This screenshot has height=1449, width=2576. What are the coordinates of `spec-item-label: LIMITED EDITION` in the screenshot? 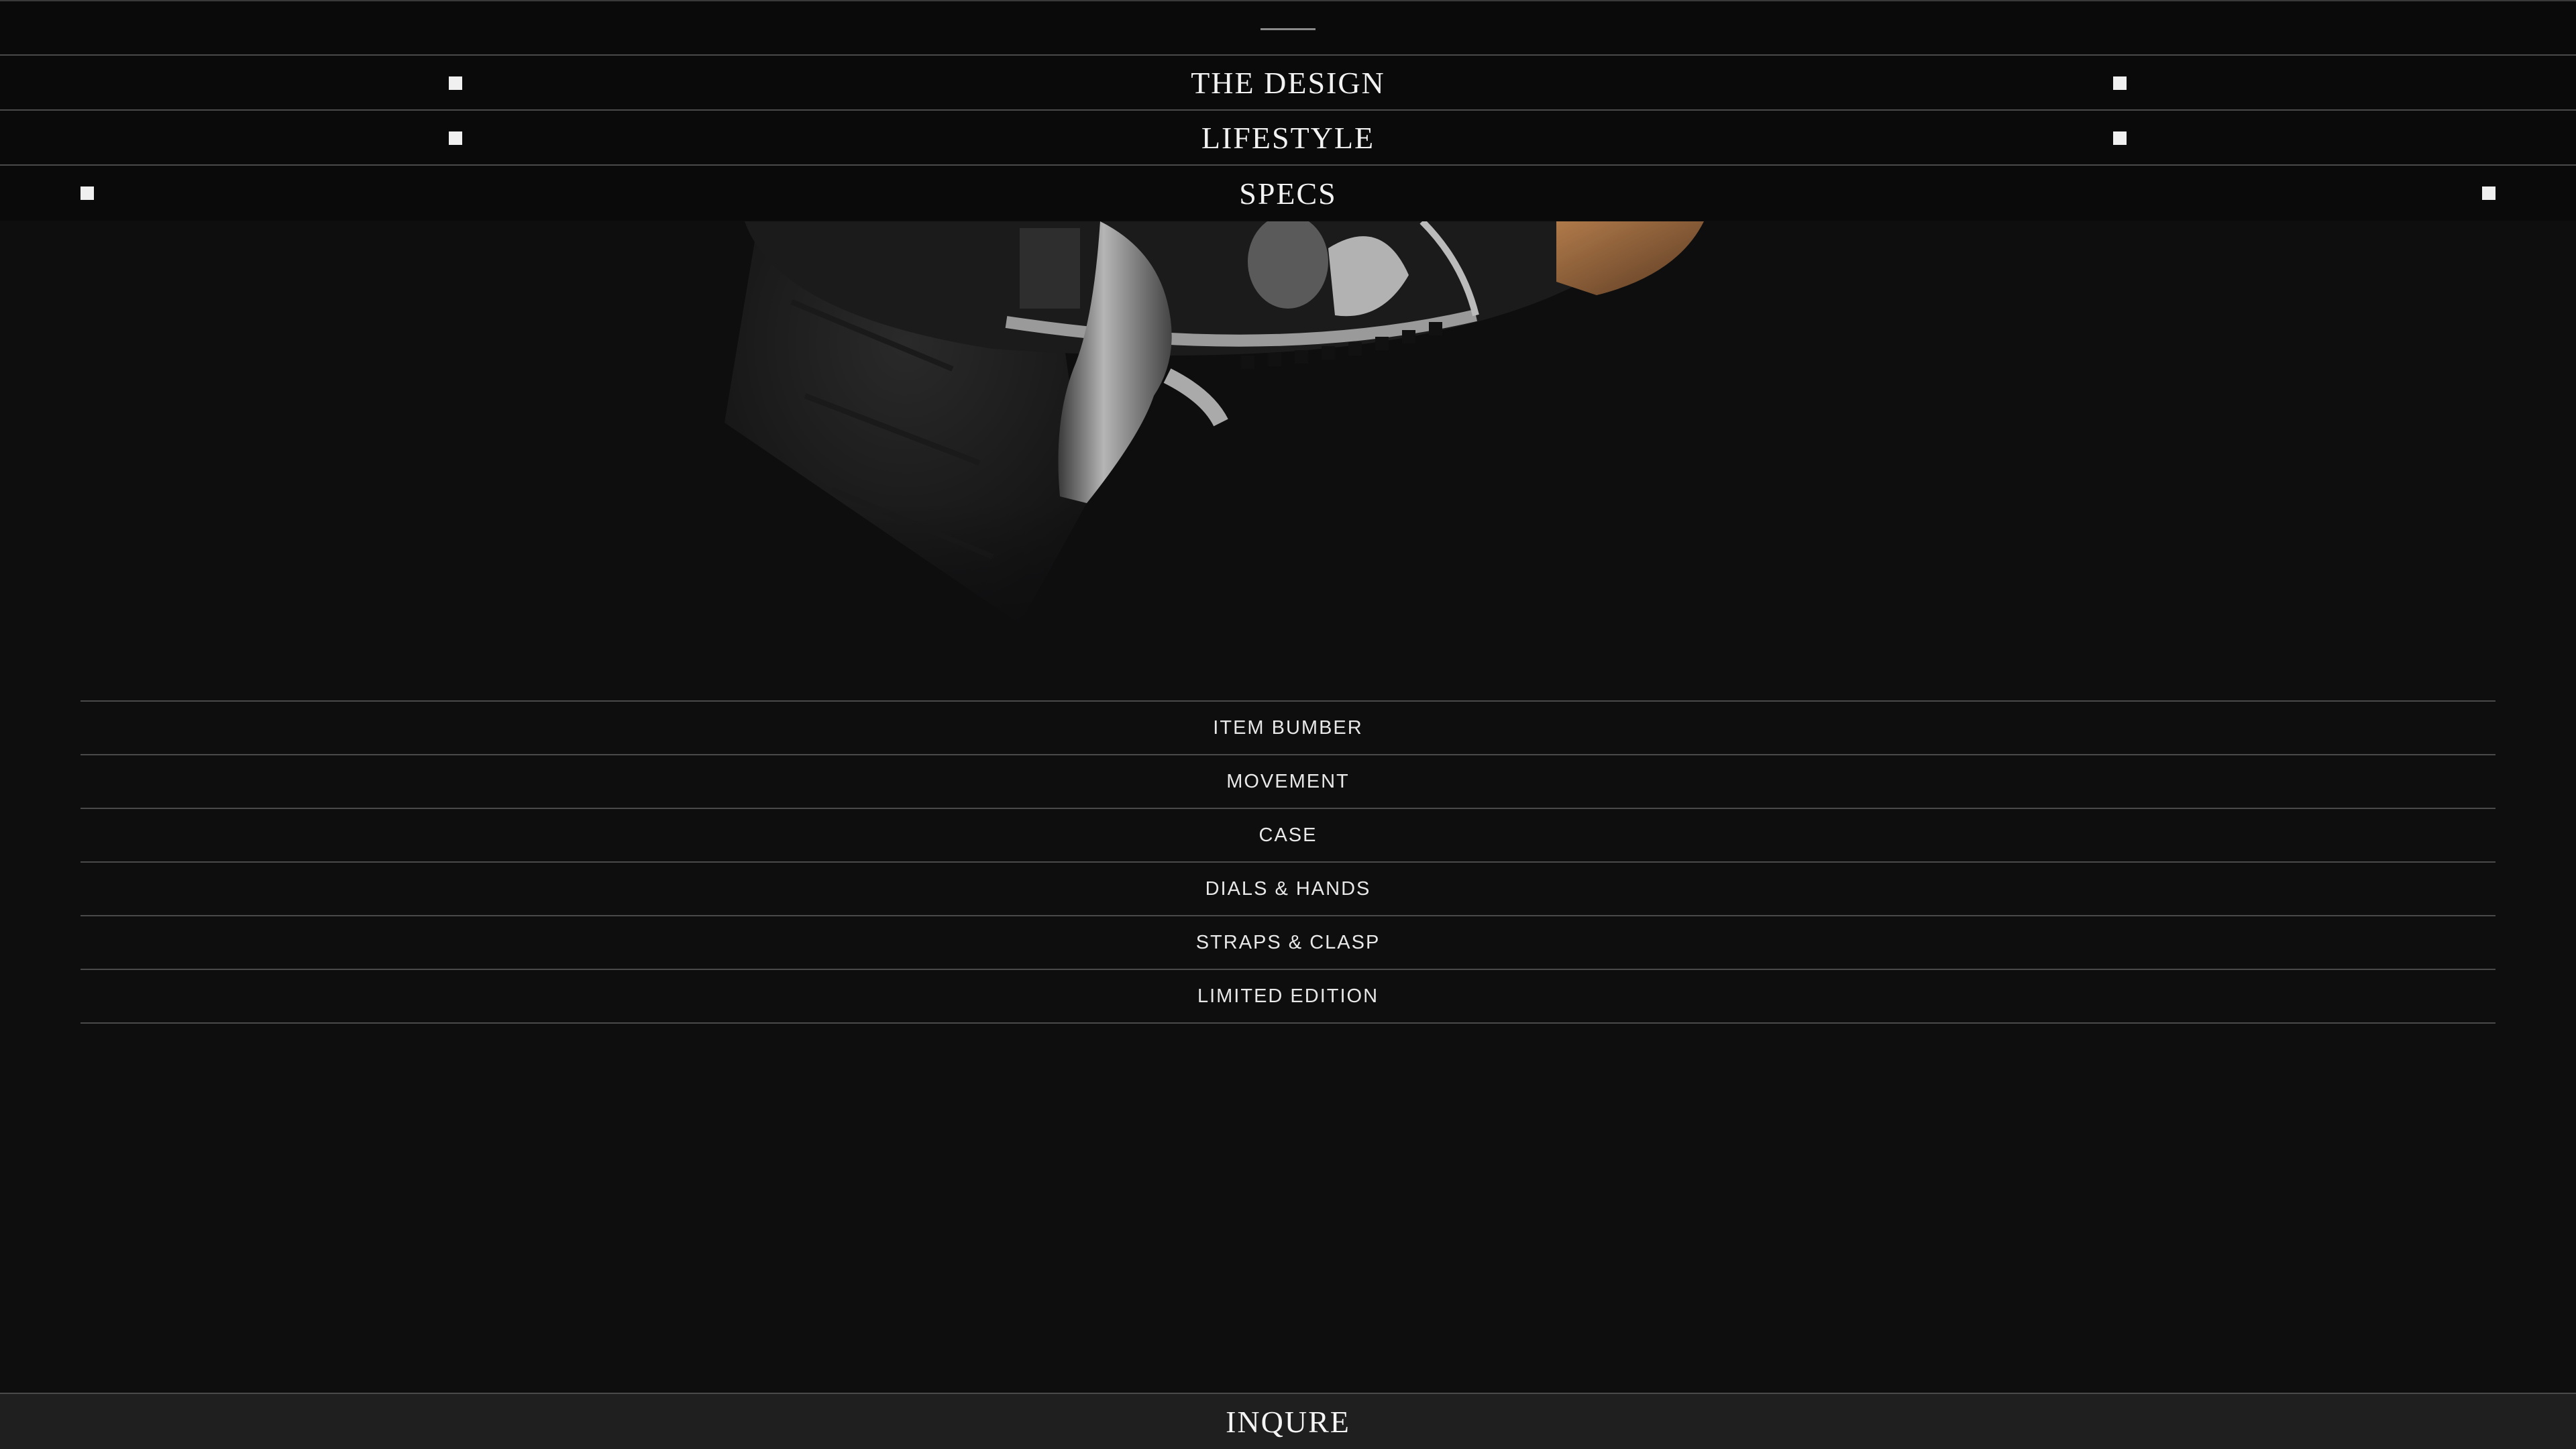 It's located at (1288, 996).